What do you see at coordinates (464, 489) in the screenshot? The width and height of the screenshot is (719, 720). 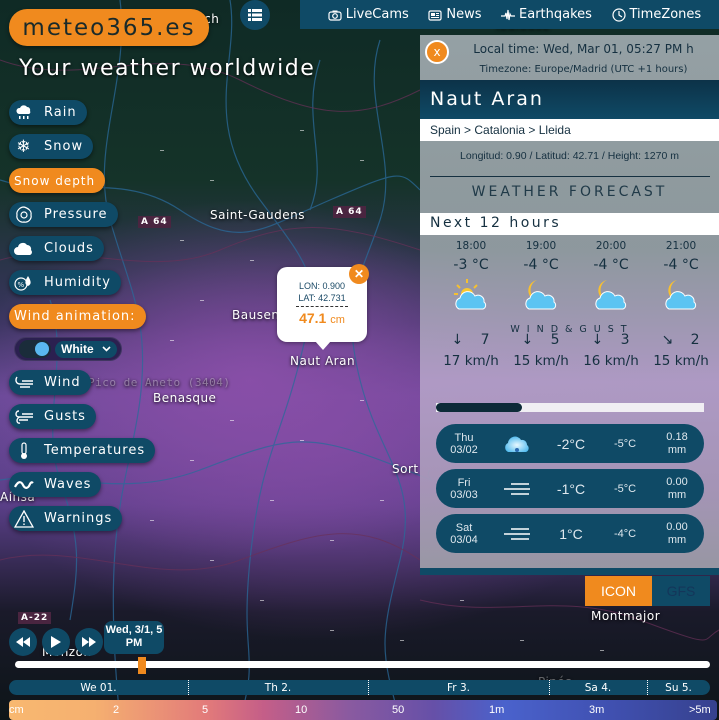 I see `day-date: Fri 03/03` at bounding box center [464, 489].